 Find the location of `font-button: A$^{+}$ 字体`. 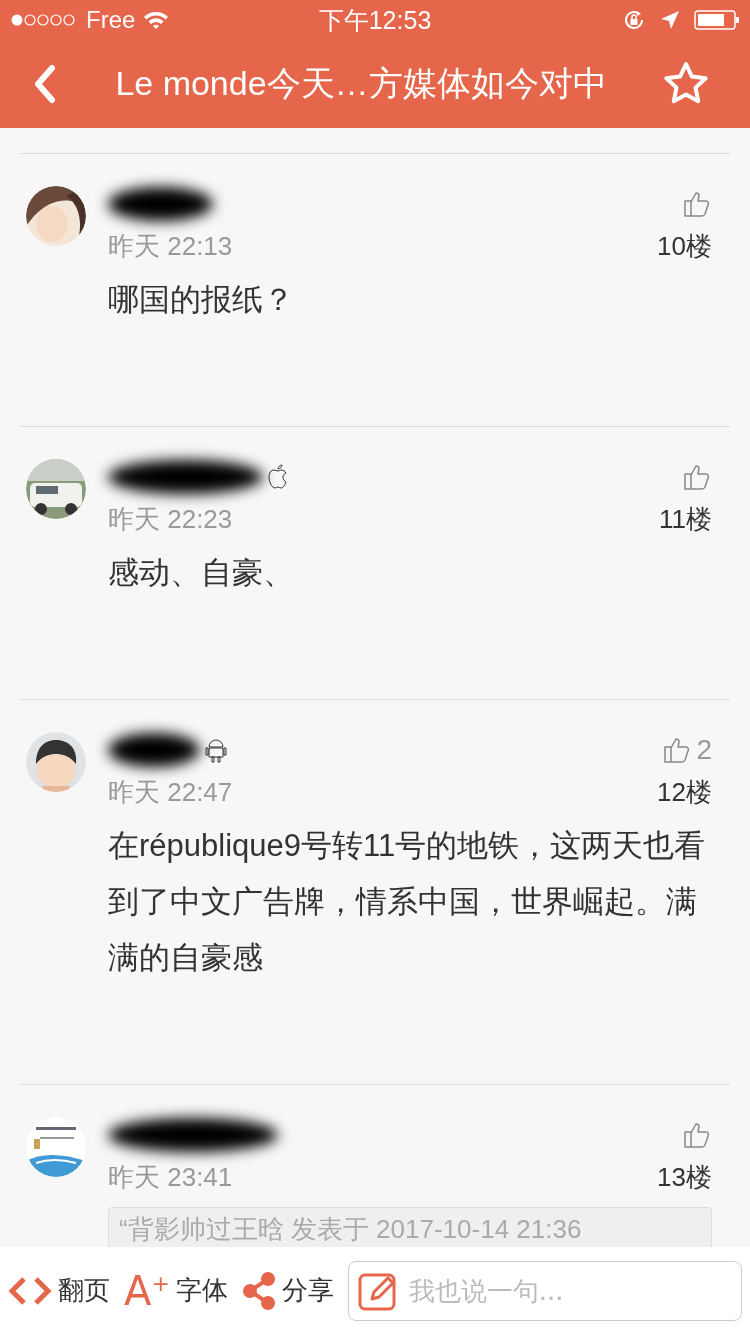

font-button: A$^{+}$ 字体 is located at coordinates (176, 1290).